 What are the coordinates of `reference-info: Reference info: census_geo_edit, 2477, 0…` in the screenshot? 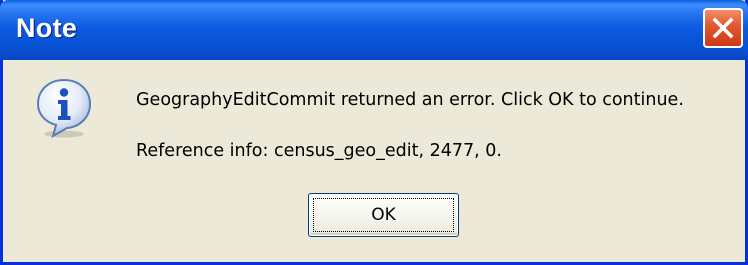 It's located at (319, 151).